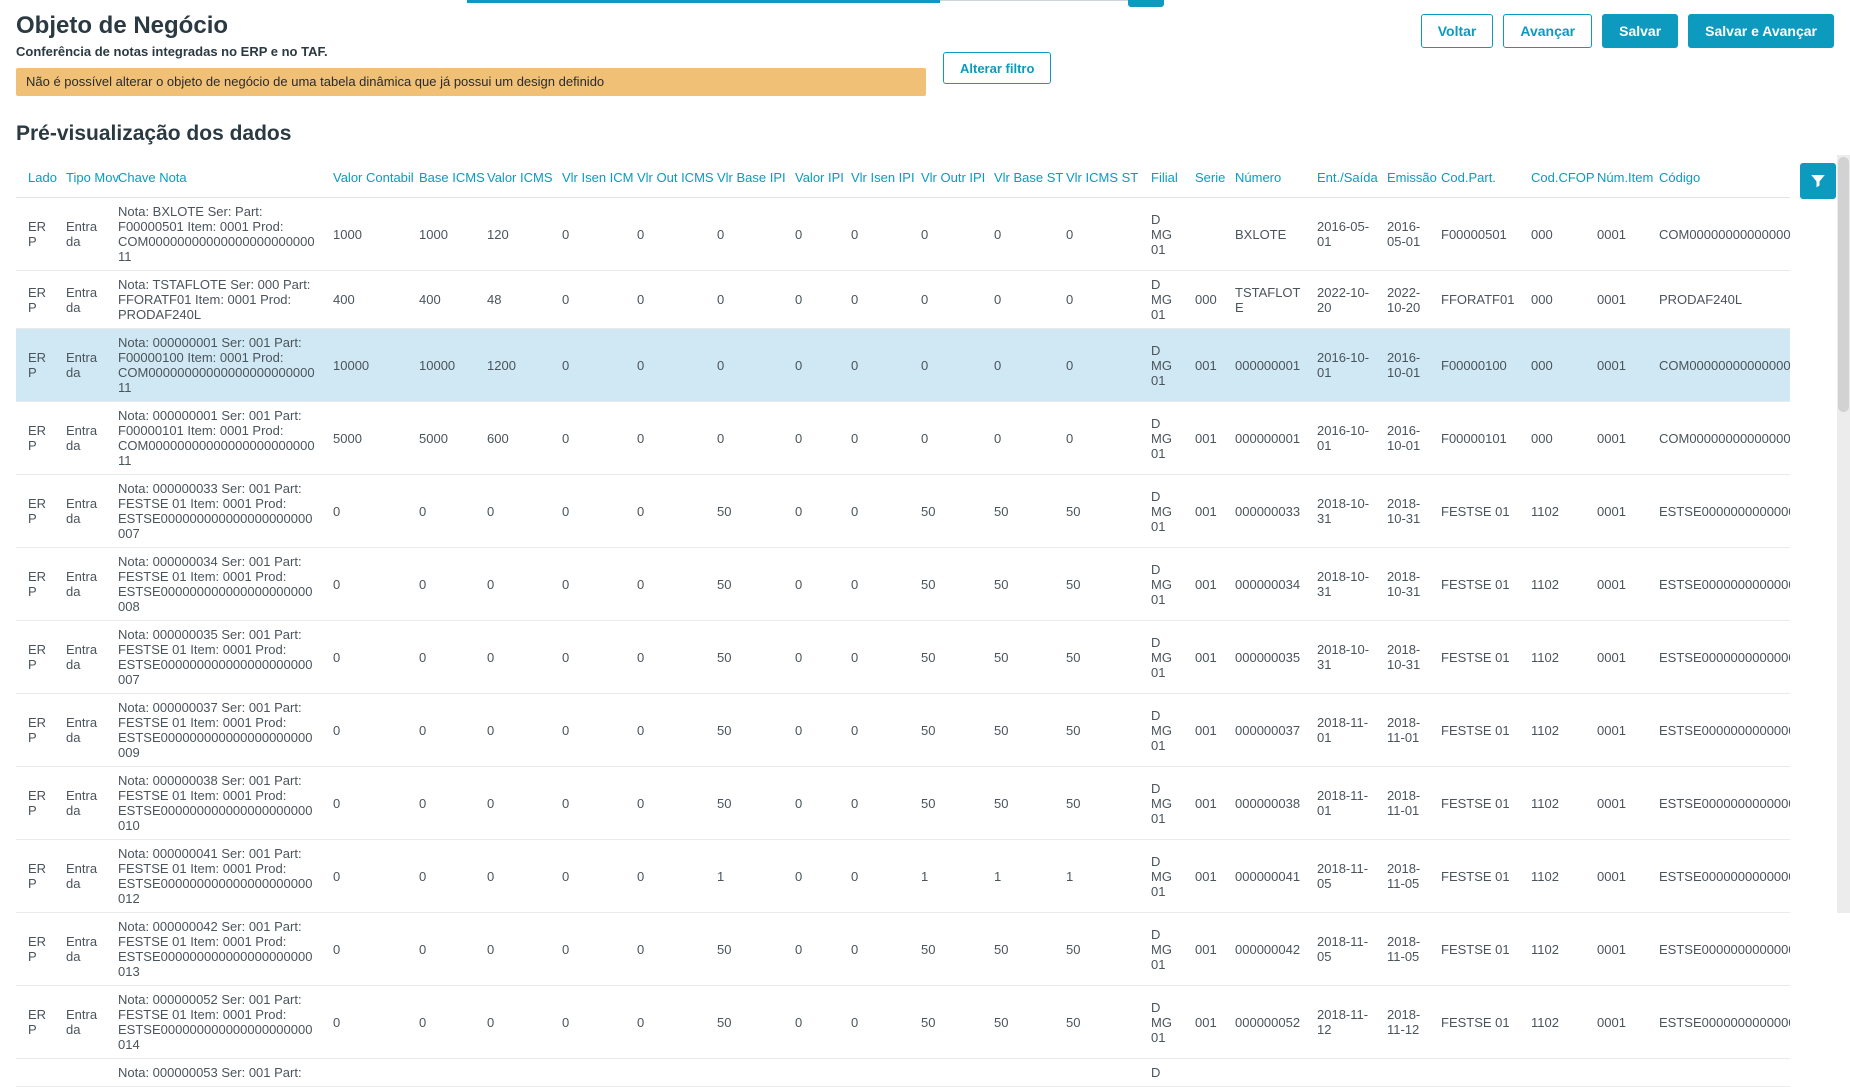 This screenshot has height=1087, width=1850. I want to click on column-header-n-mero: Número, so click(1264, 178).